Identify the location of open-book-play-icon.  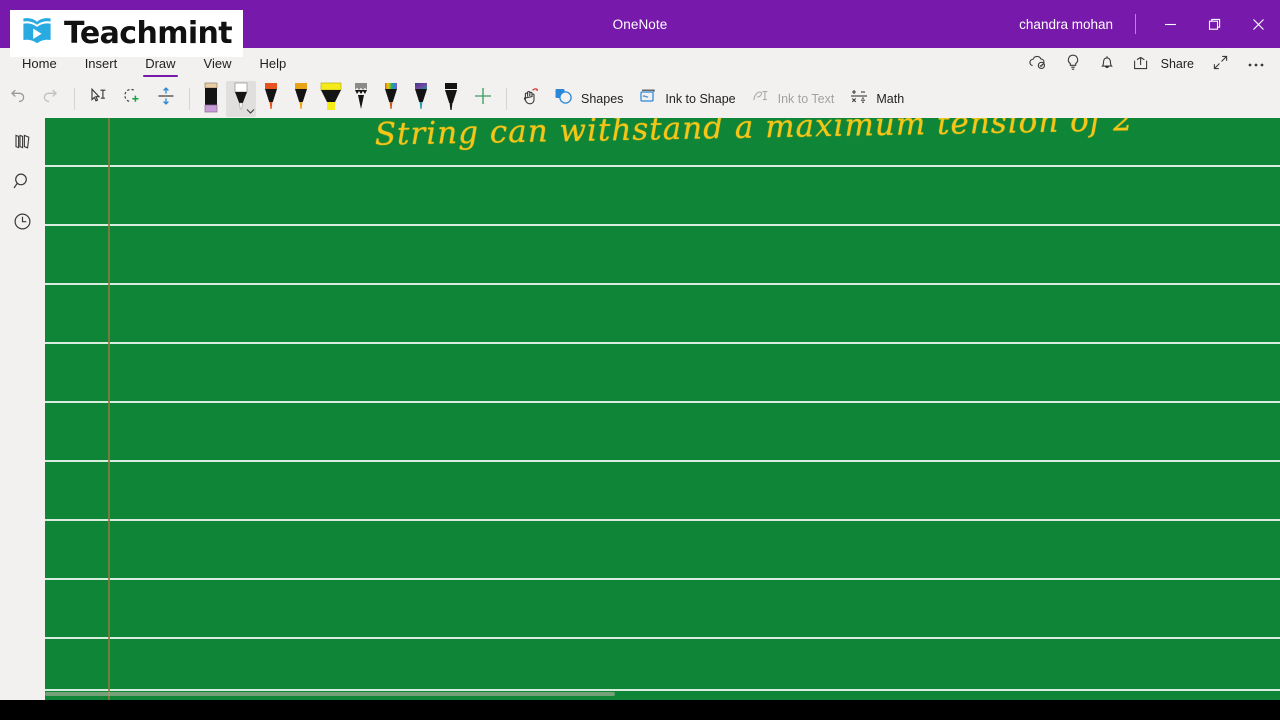
(37, 33).